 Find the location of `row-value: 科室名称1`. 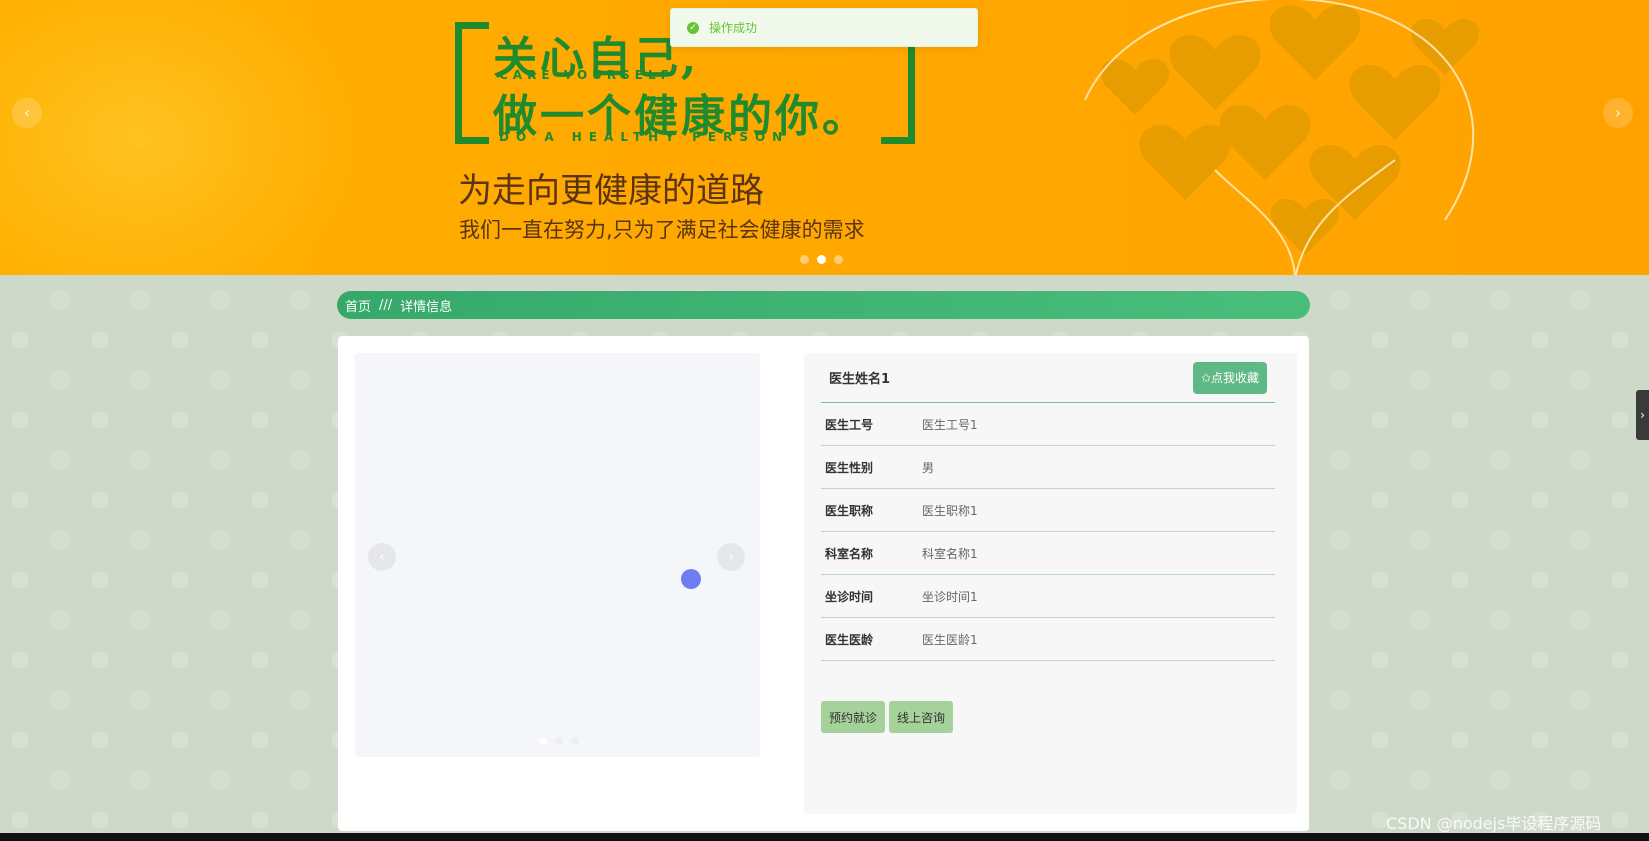

row-value: 科室名称1 is located at coordinates (950, 553).